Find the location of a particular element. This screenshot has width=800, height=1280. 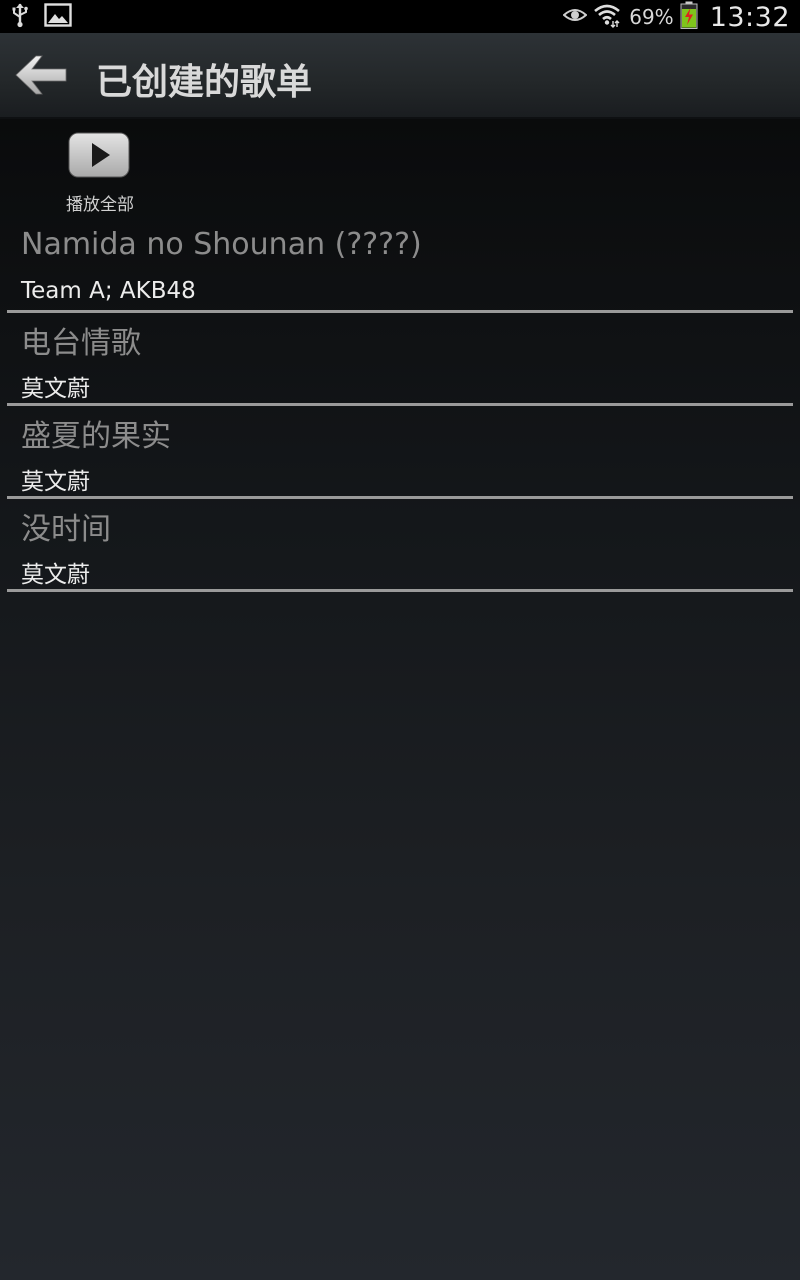

song-title: 盛夏的果实 is located at coordinates (96, 436).